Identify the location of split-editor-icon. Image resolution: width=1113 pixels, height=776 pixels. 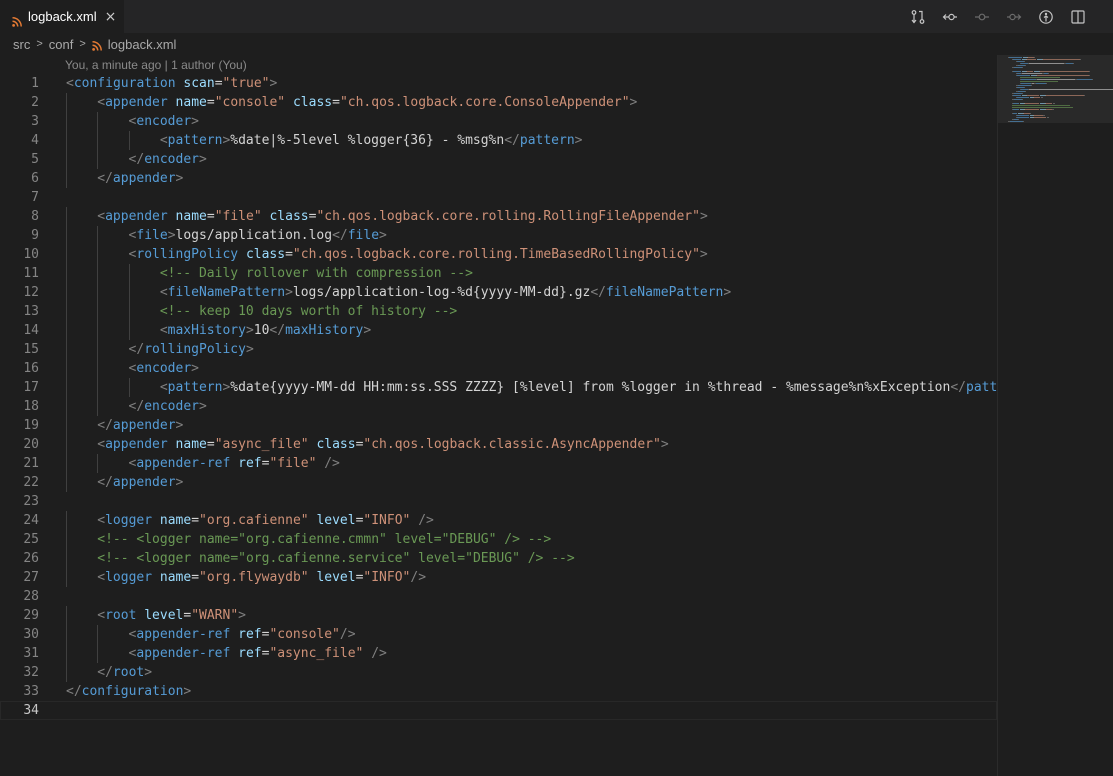
(1078, 17).